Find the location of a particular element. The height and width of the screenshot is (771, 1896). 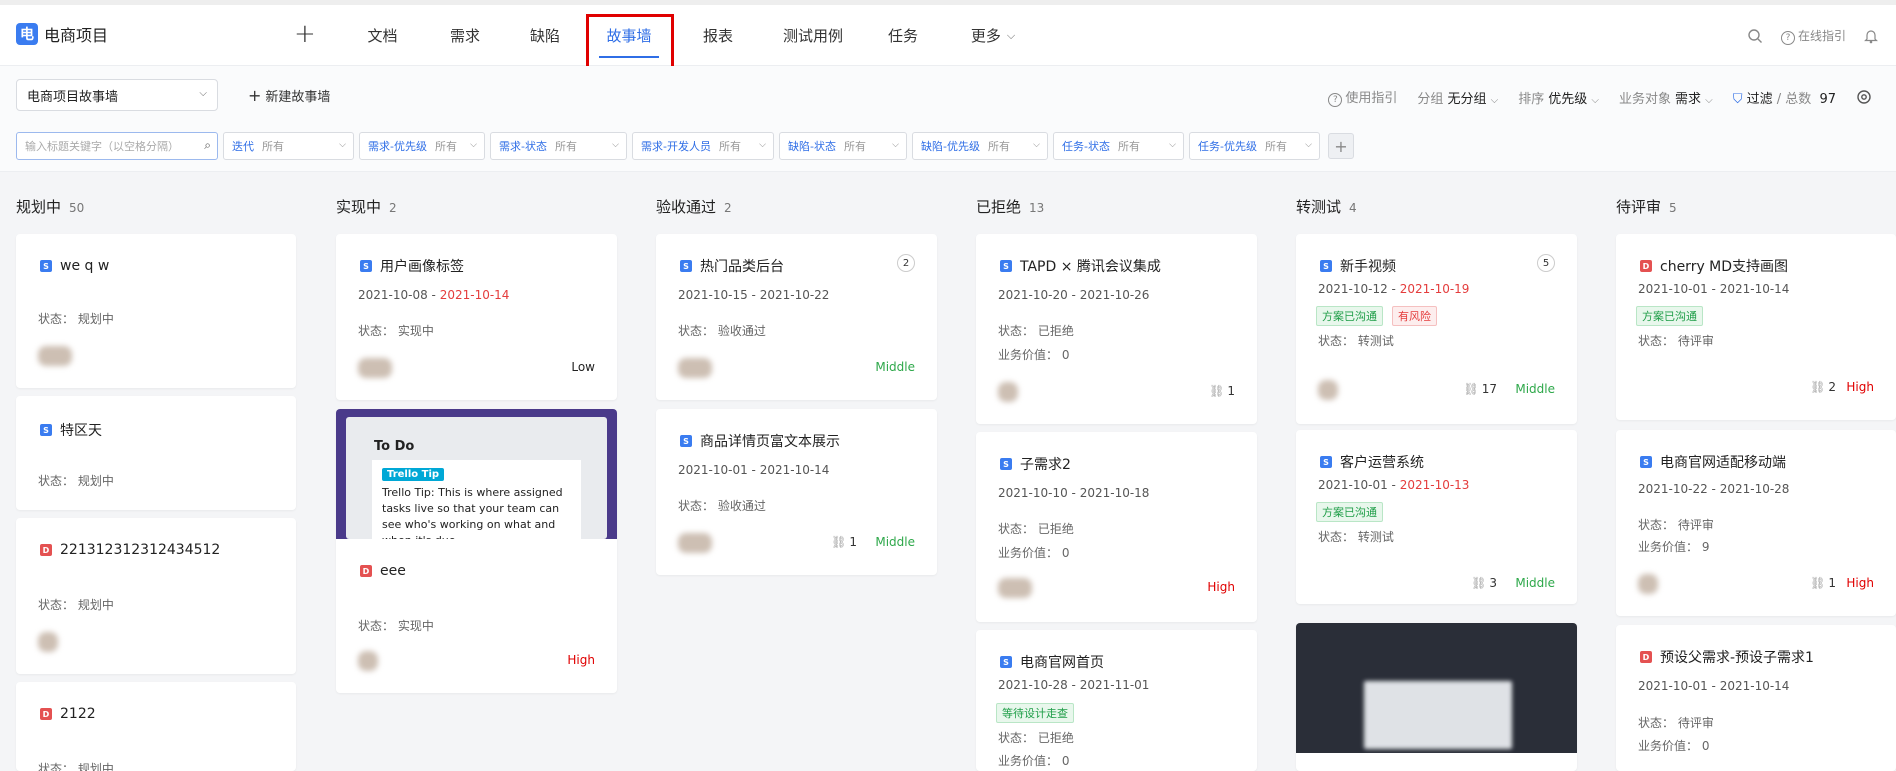

business-value: 业务价值： 9 is located at coordinates (1674, 547).